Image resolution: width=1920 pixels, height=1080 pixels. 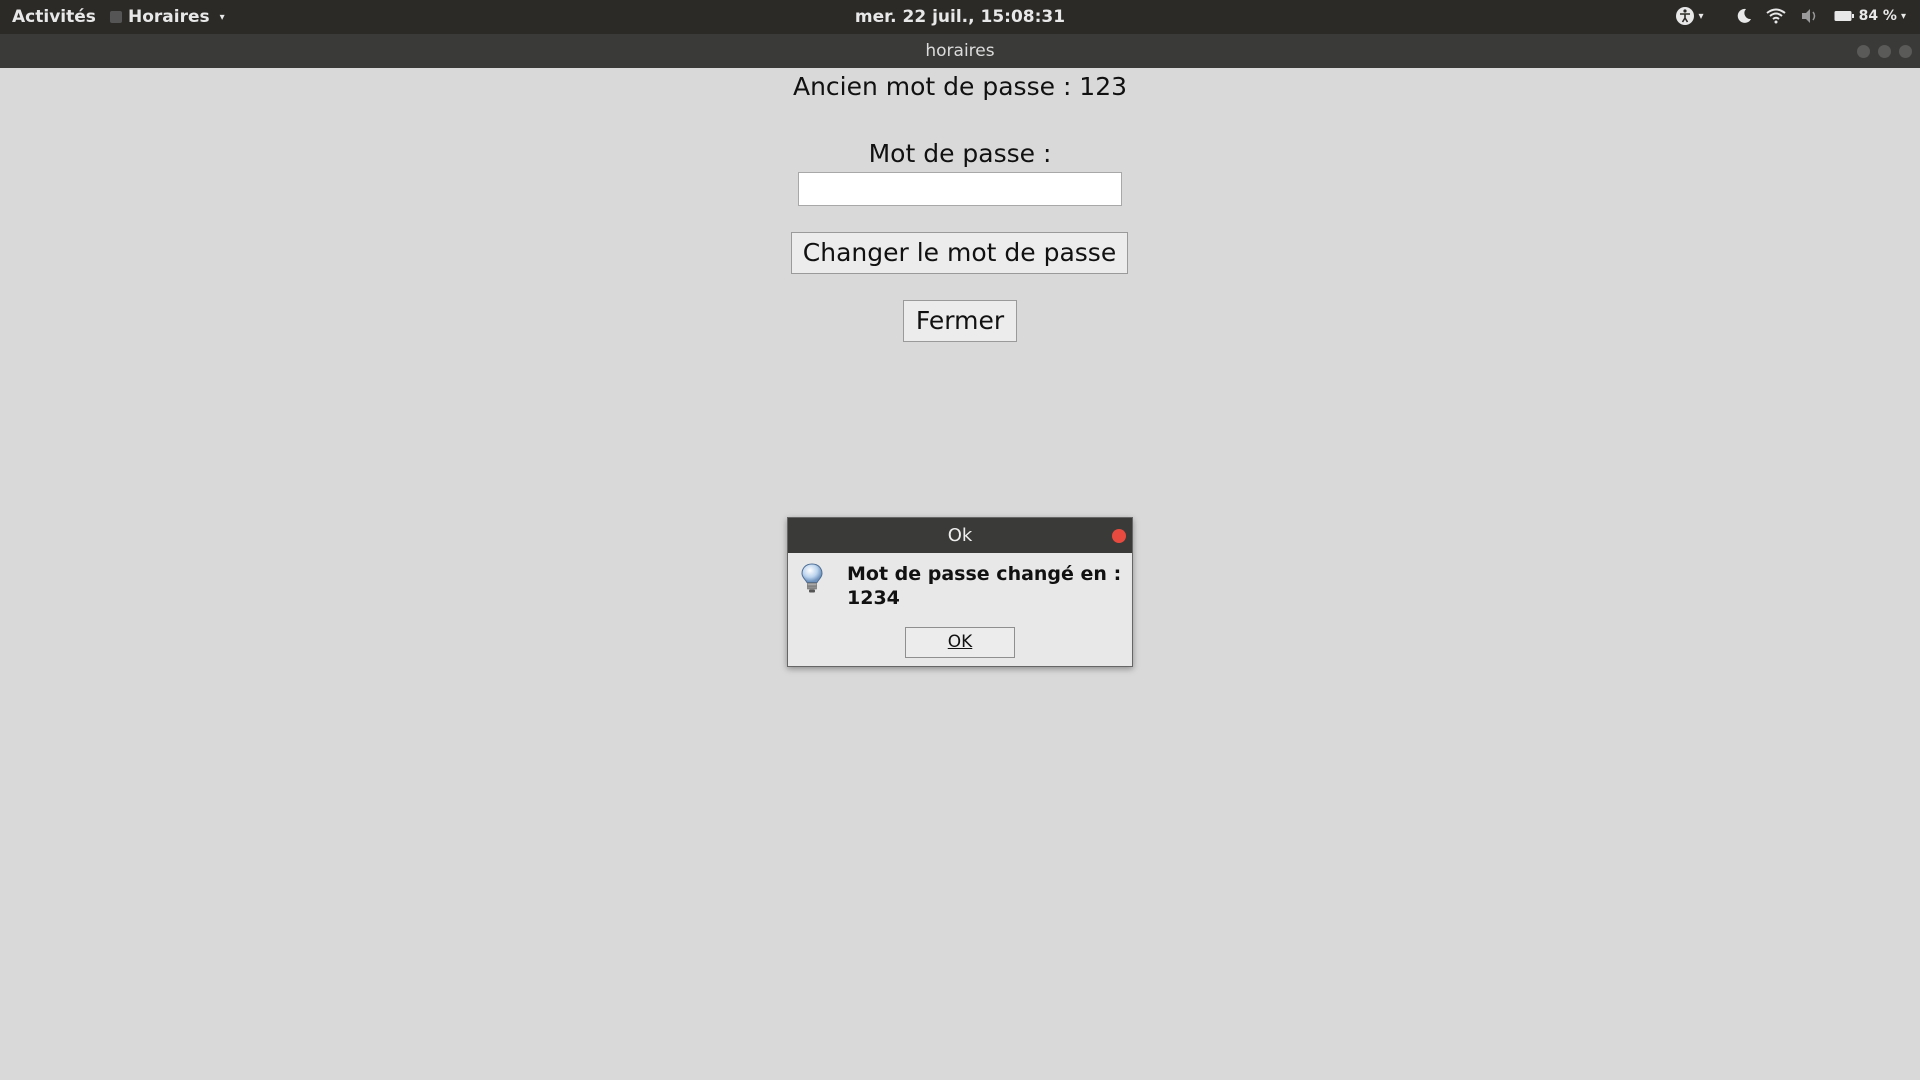 I want to click on dialog-title-bar: Ok, so click(x=960, y=535).